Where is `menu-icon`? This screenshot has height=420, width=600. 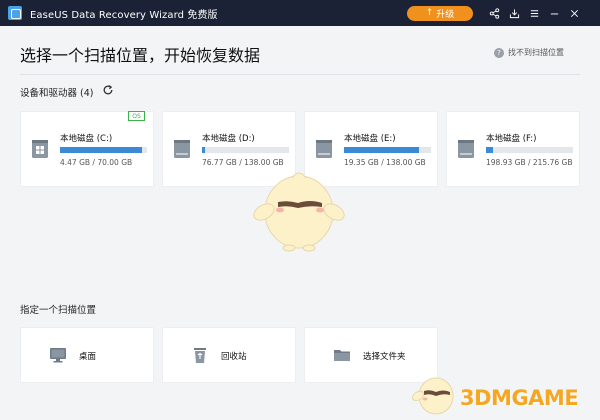 menu-icon is located at coordinates (534, 13).